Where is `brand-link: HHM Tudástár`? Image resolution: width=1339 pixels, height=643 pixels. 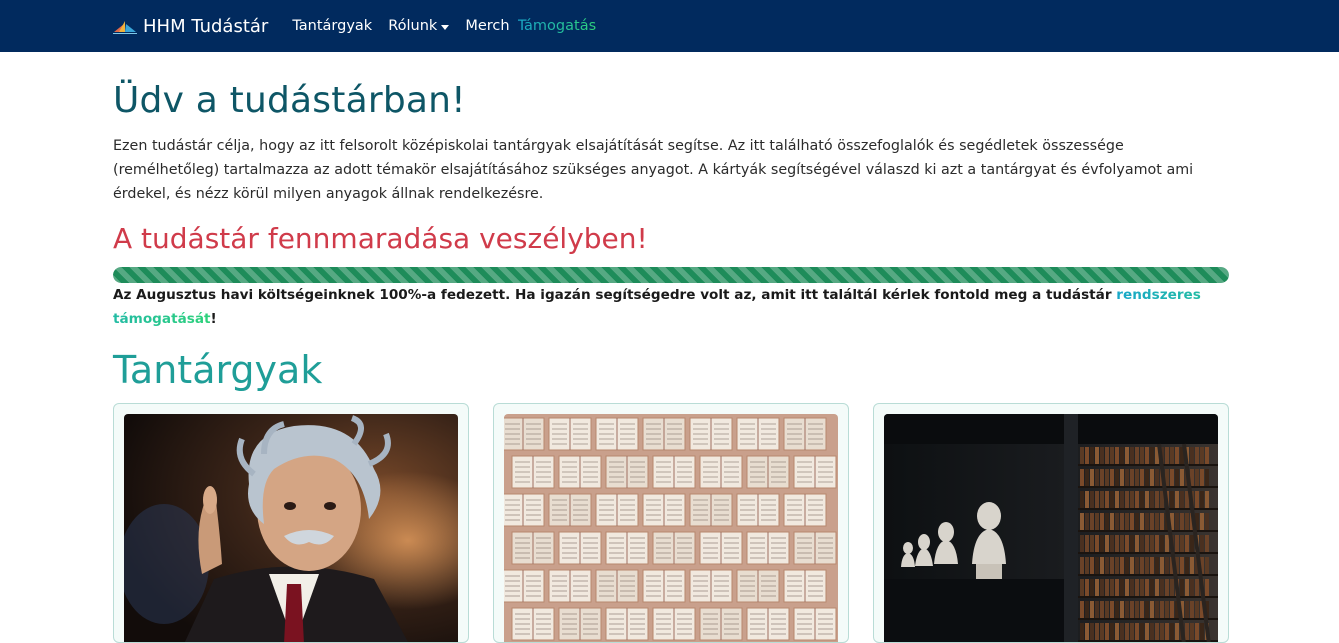
brand-link: HHM Tudástár is located at coordinates (190, 26).